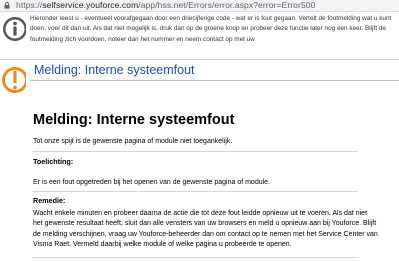  I want to click on url-prefix: https://, so click(29, 5).